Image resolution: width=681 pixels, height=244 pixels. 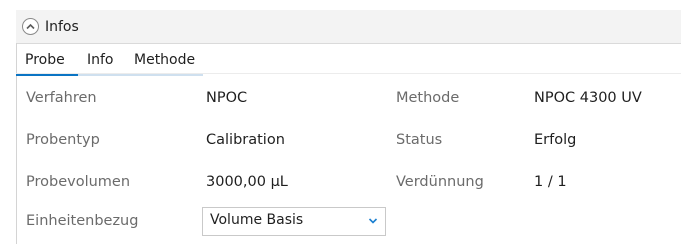 What do you see at coordinates (62, 26) in the screenshot?
I see `panel-title: Infos` at bounding box center [62, 26].